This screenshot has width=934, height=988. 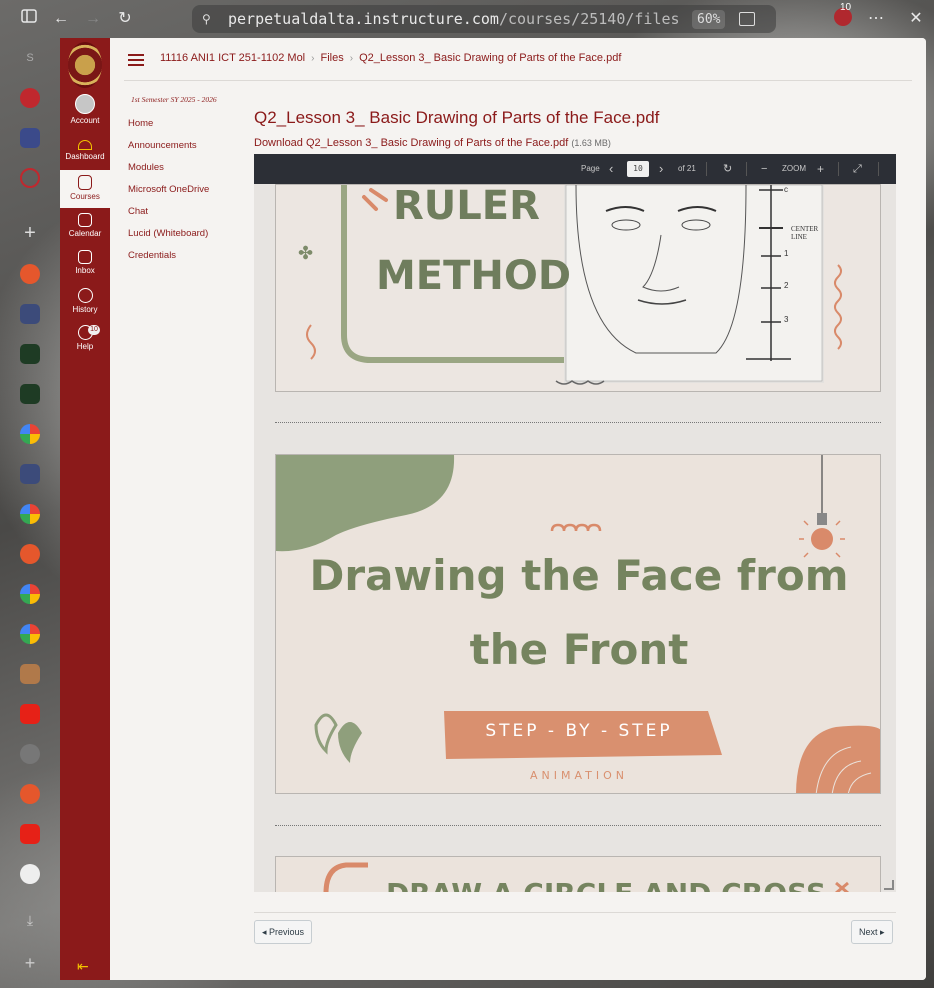 I want to click on page-count: of 21, so click(x=687, y=168).